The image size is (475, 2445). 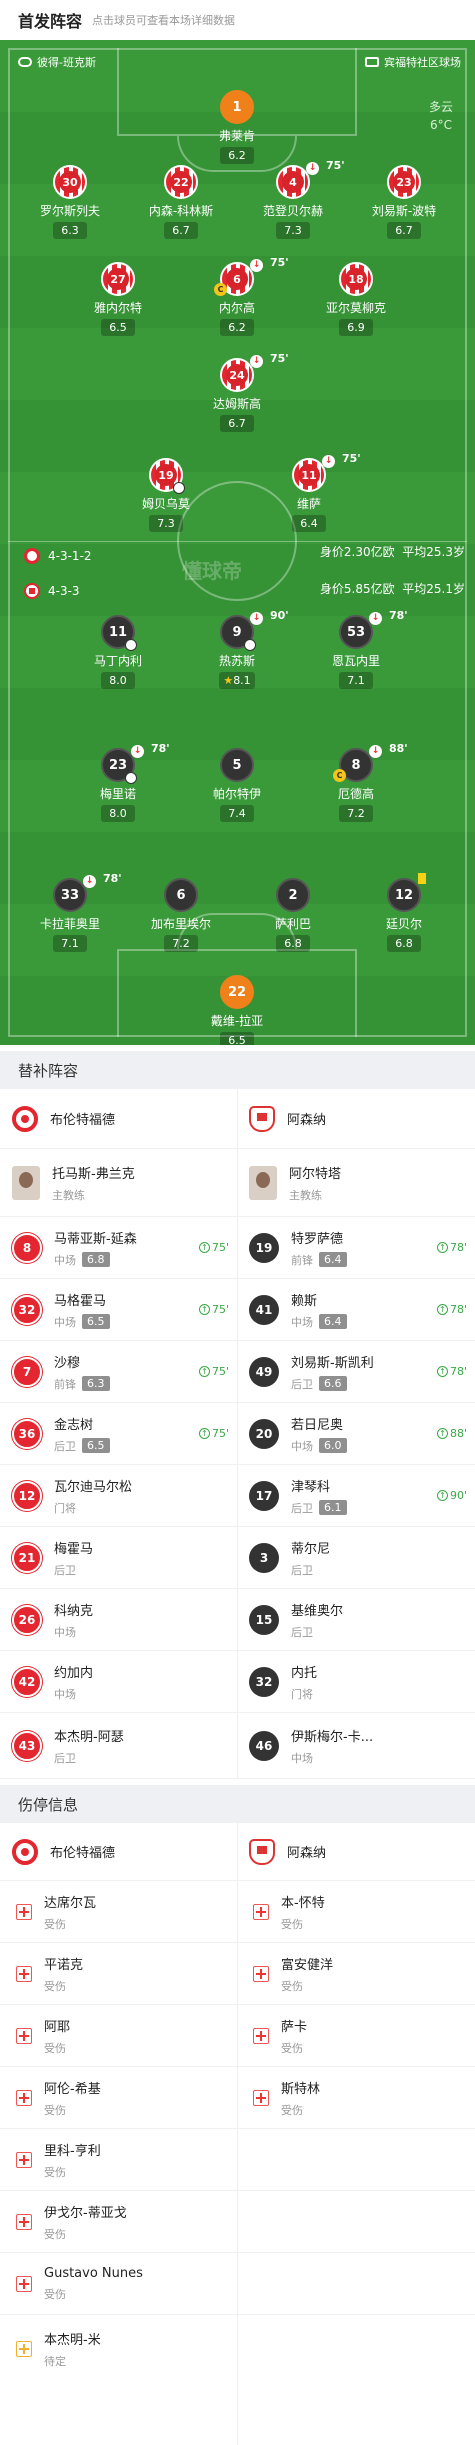 What do you see at coordinates (293, 230) in the screenshot?
I see `player-rating: 7.3` at bounding box center [293, 230].